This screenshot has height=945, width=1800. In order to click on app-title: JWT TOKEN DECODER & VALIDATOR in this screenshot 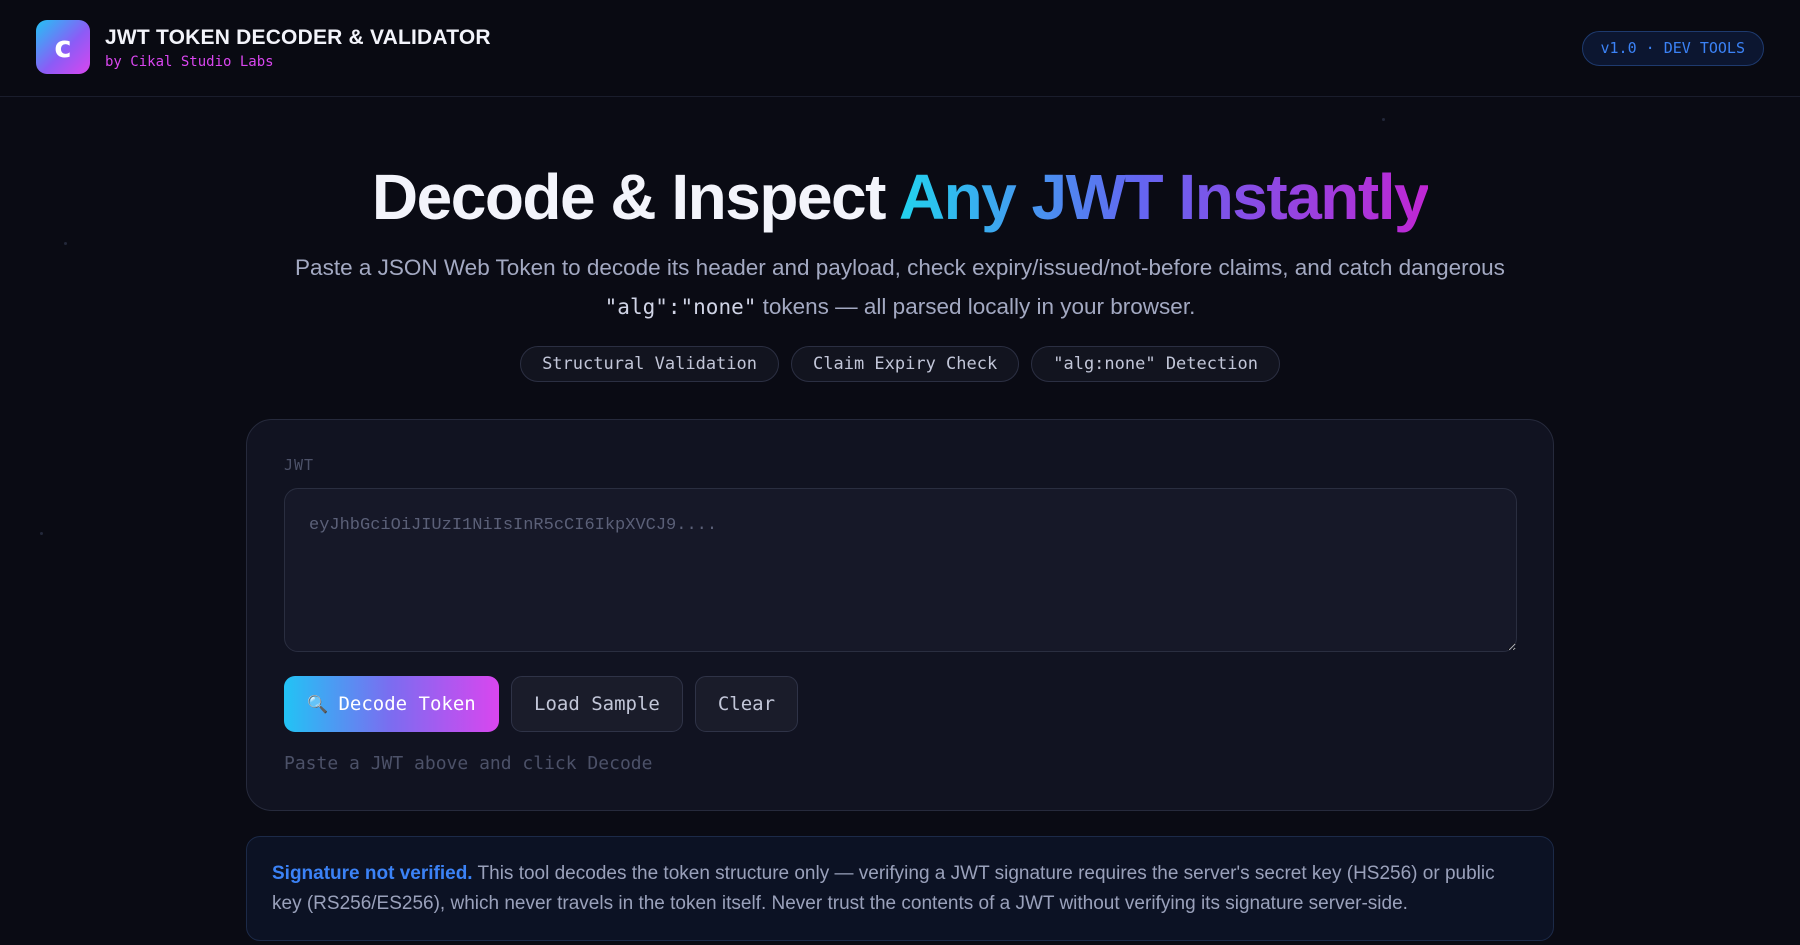, I will do `click(298, 37)`.